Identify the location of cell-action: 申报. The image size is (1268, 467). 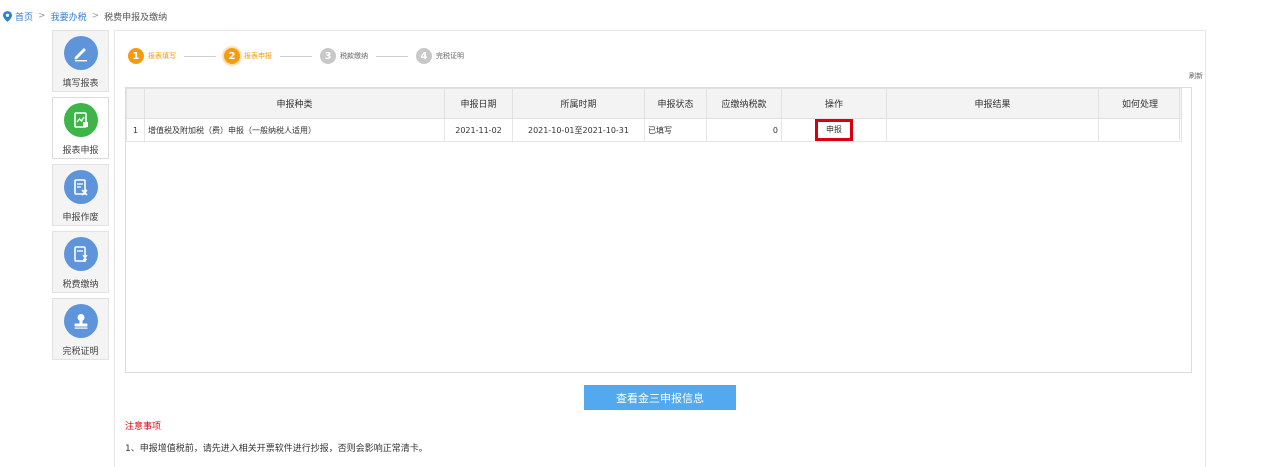
(834, 130).